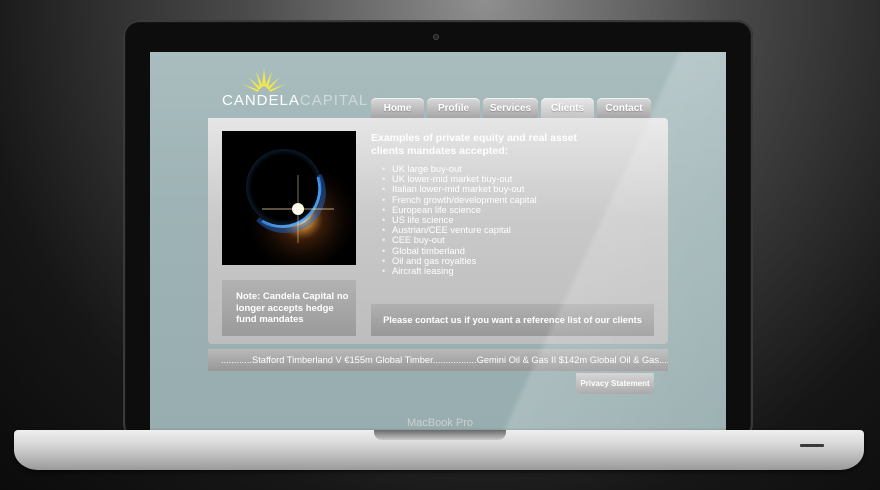 This screenshot has height=490, width=880. What do you see at coordinates (436, 37) in the screenshot?
I see `camera-icon` at bounding box center [436, 37].